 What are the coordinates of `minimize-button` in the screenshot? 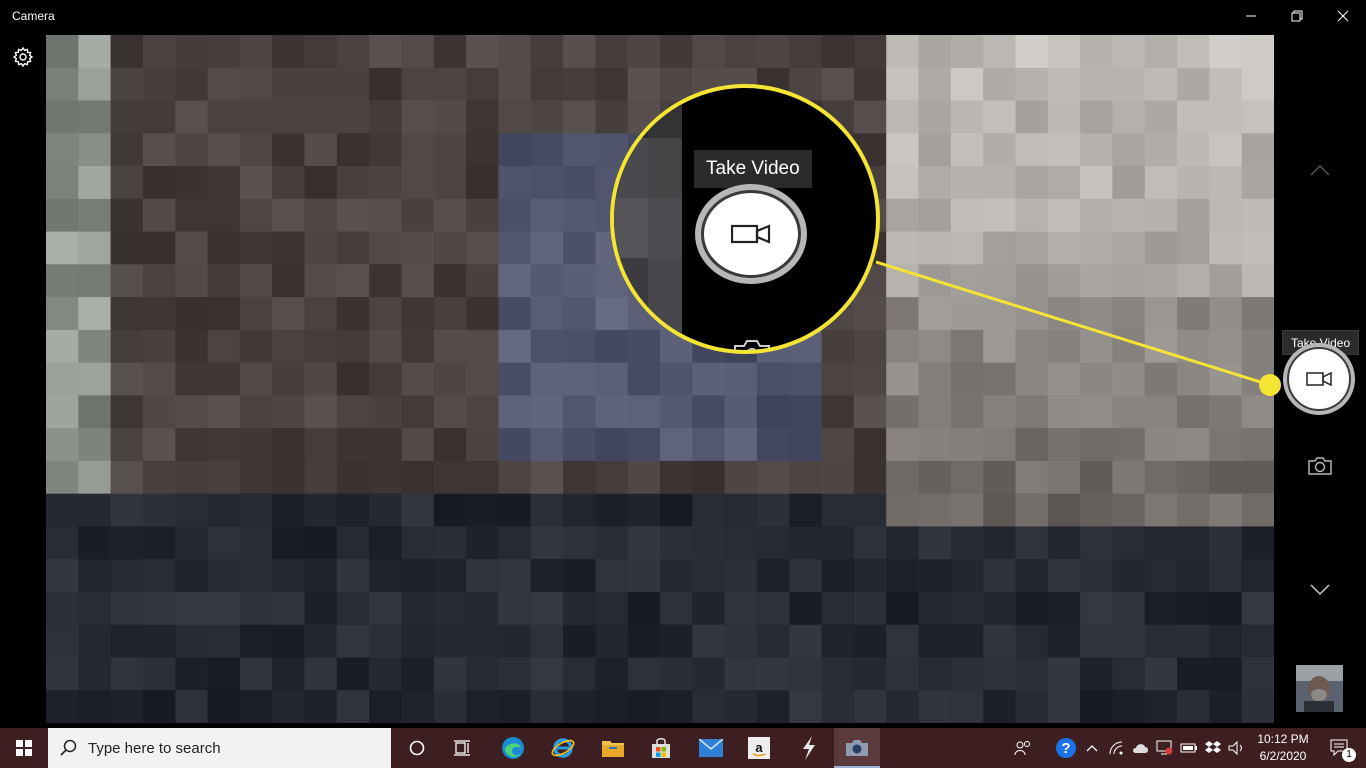 It's located at (1251, 16).